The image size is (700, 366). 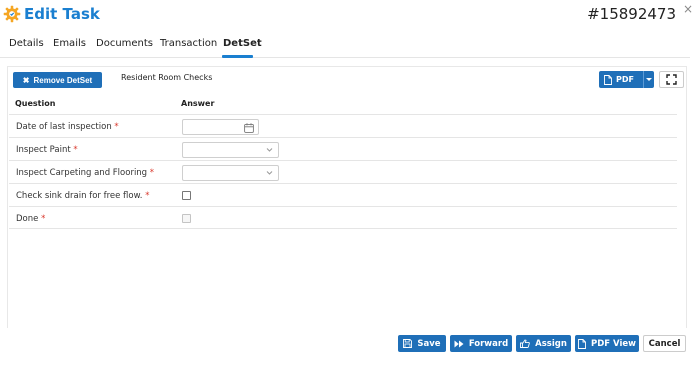 What do you see at coordinates (249, 128) in the screenshot?
I see `calendar-icon` at bounding box center [249, 128].